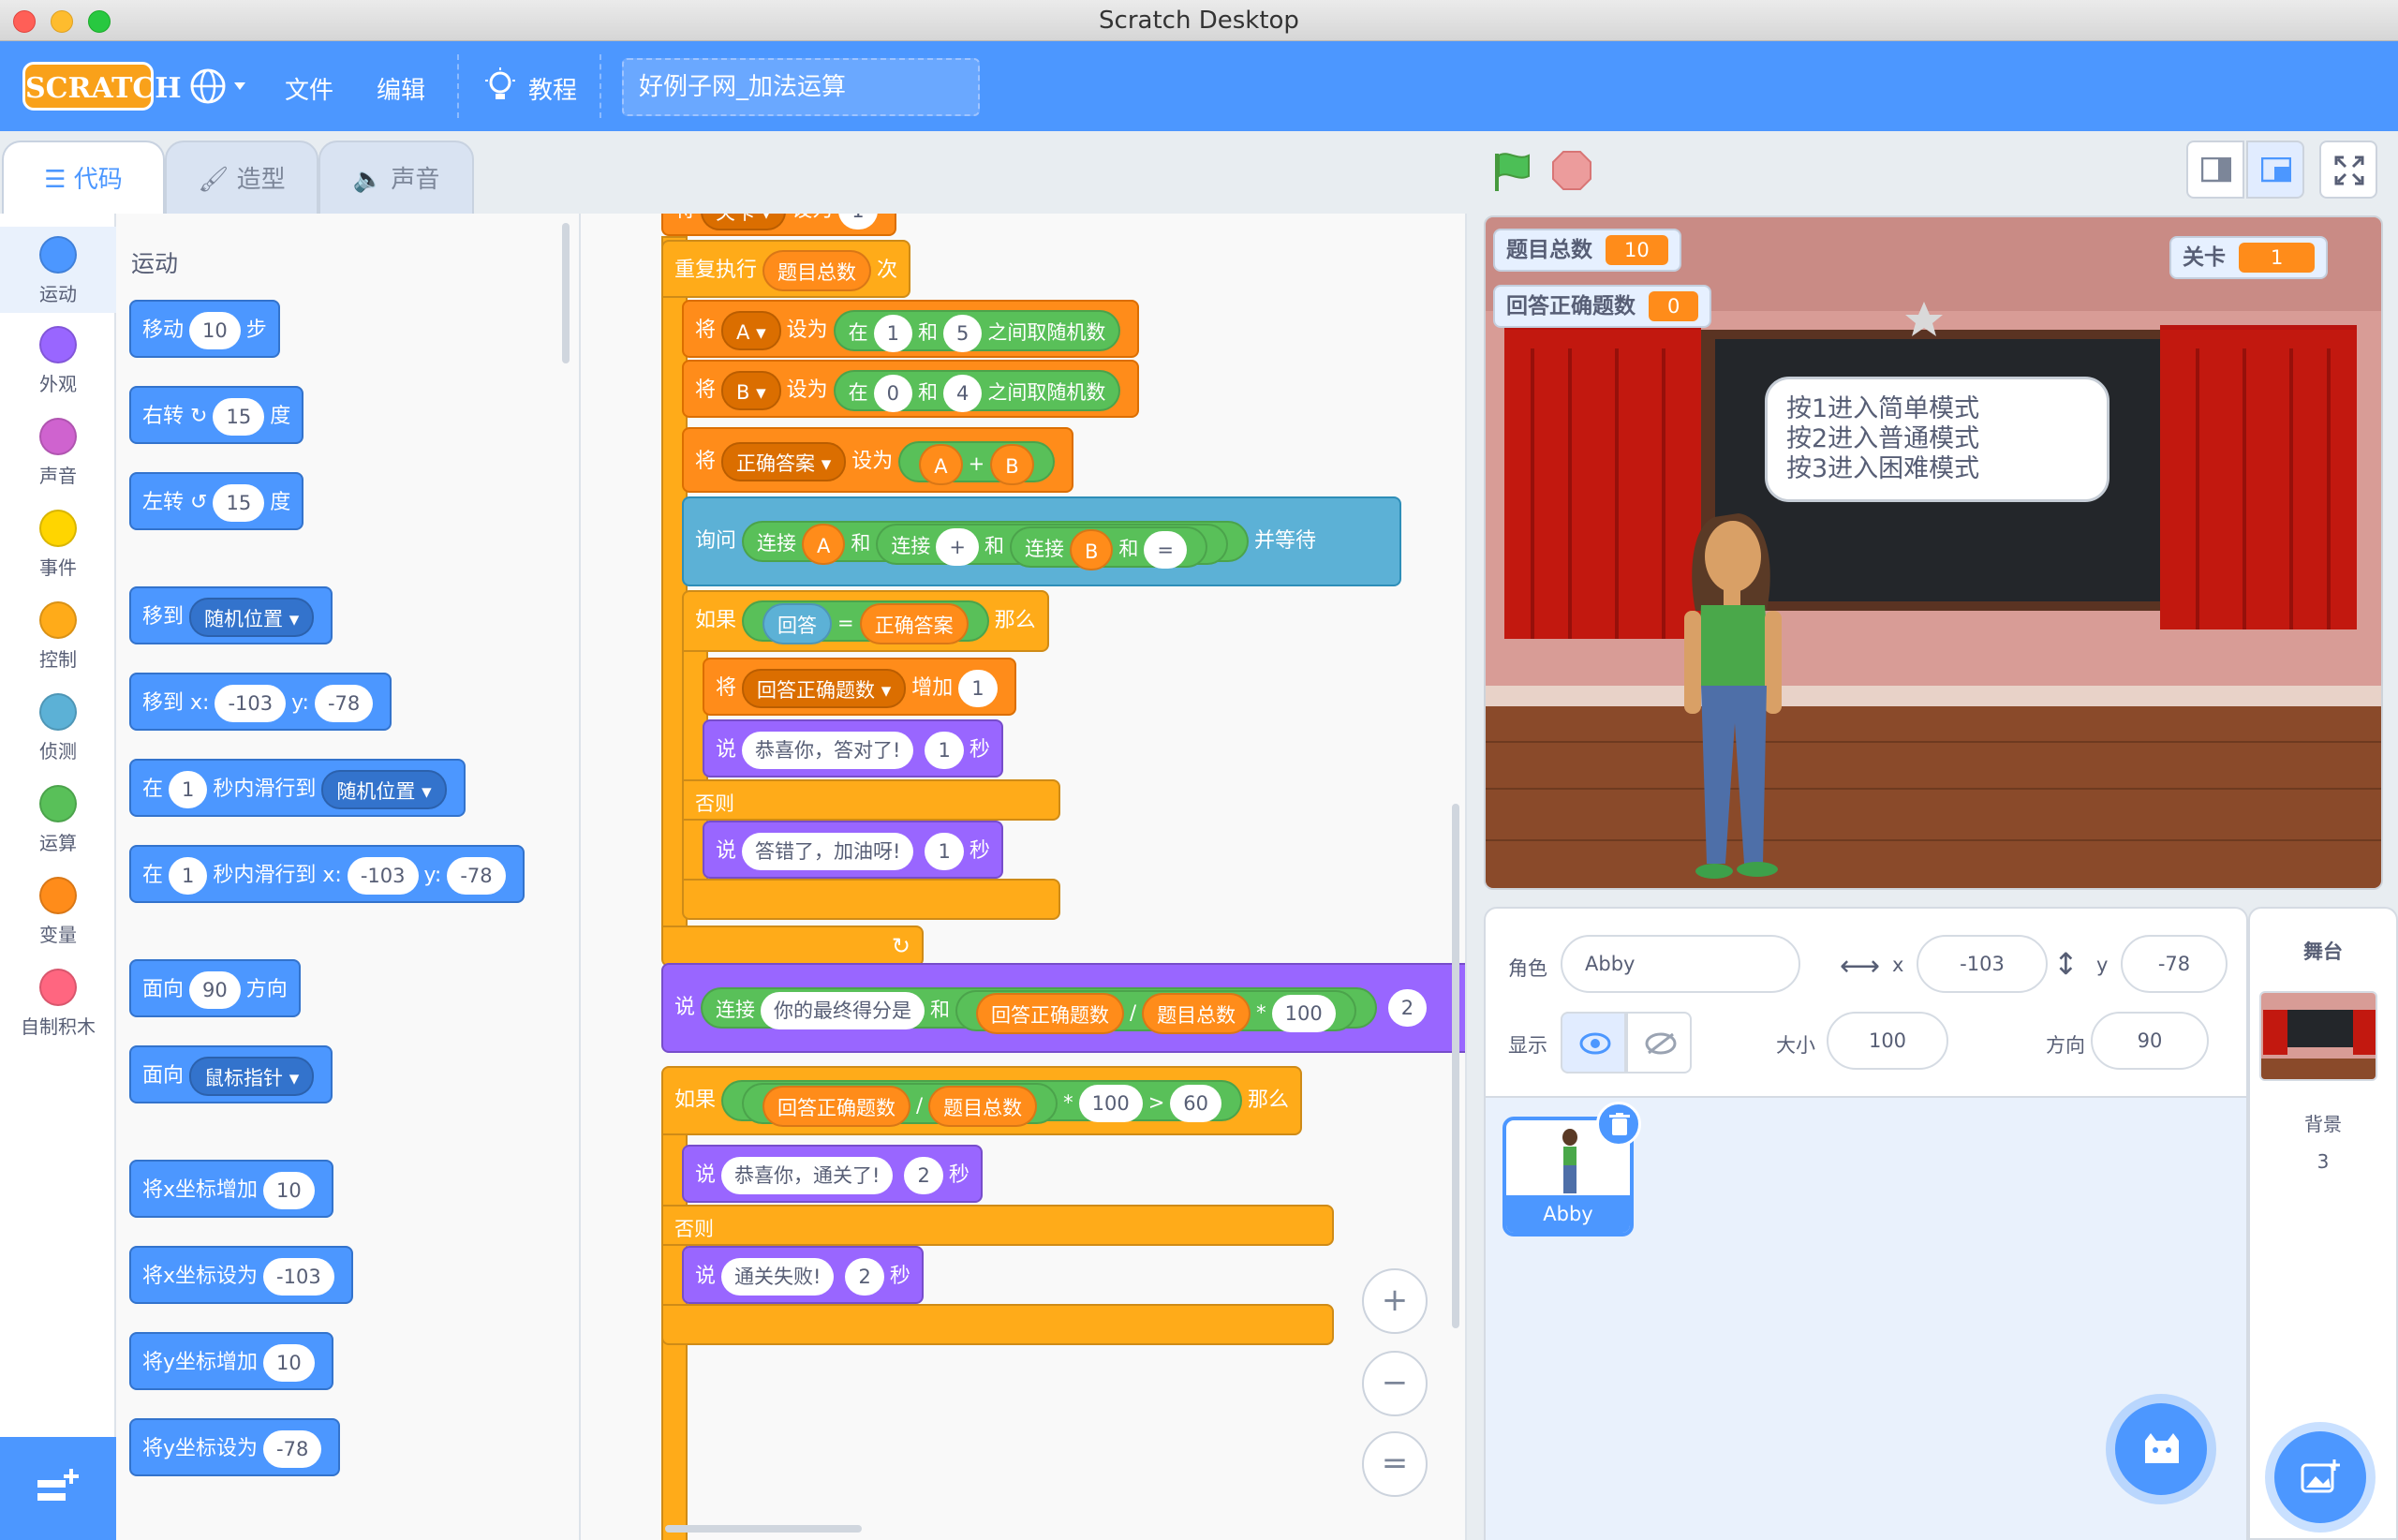 The image size is (2398, 1540). I want to click on say-correct-block: 说恭喜你，答对了! 1 秒, so click(853, 748).